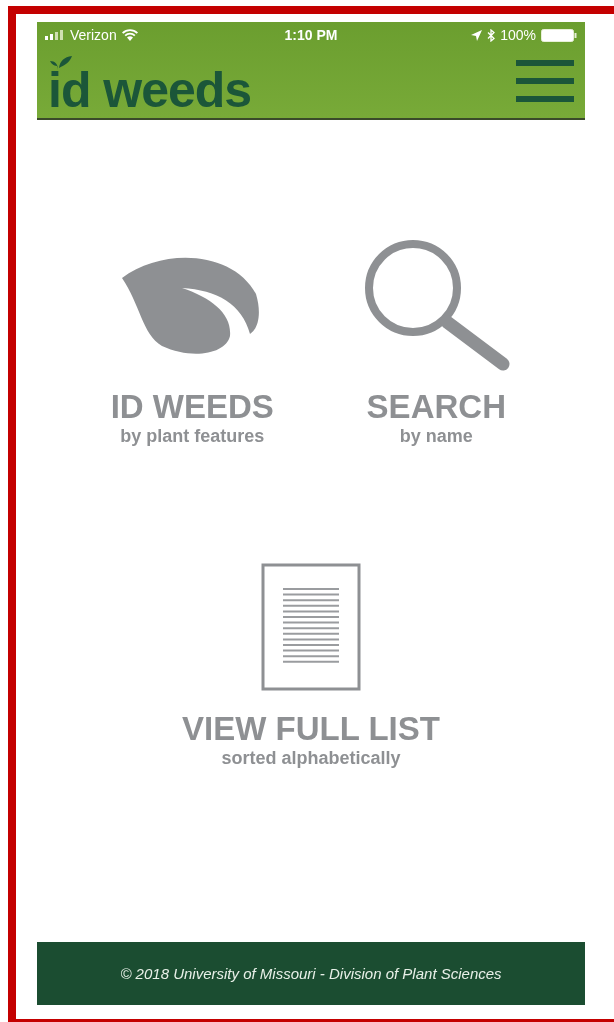  What do you see at coordinates (93, 35) in the screenshot?
I see `carrier-name: Verizon` at bounding box center [93, 35].